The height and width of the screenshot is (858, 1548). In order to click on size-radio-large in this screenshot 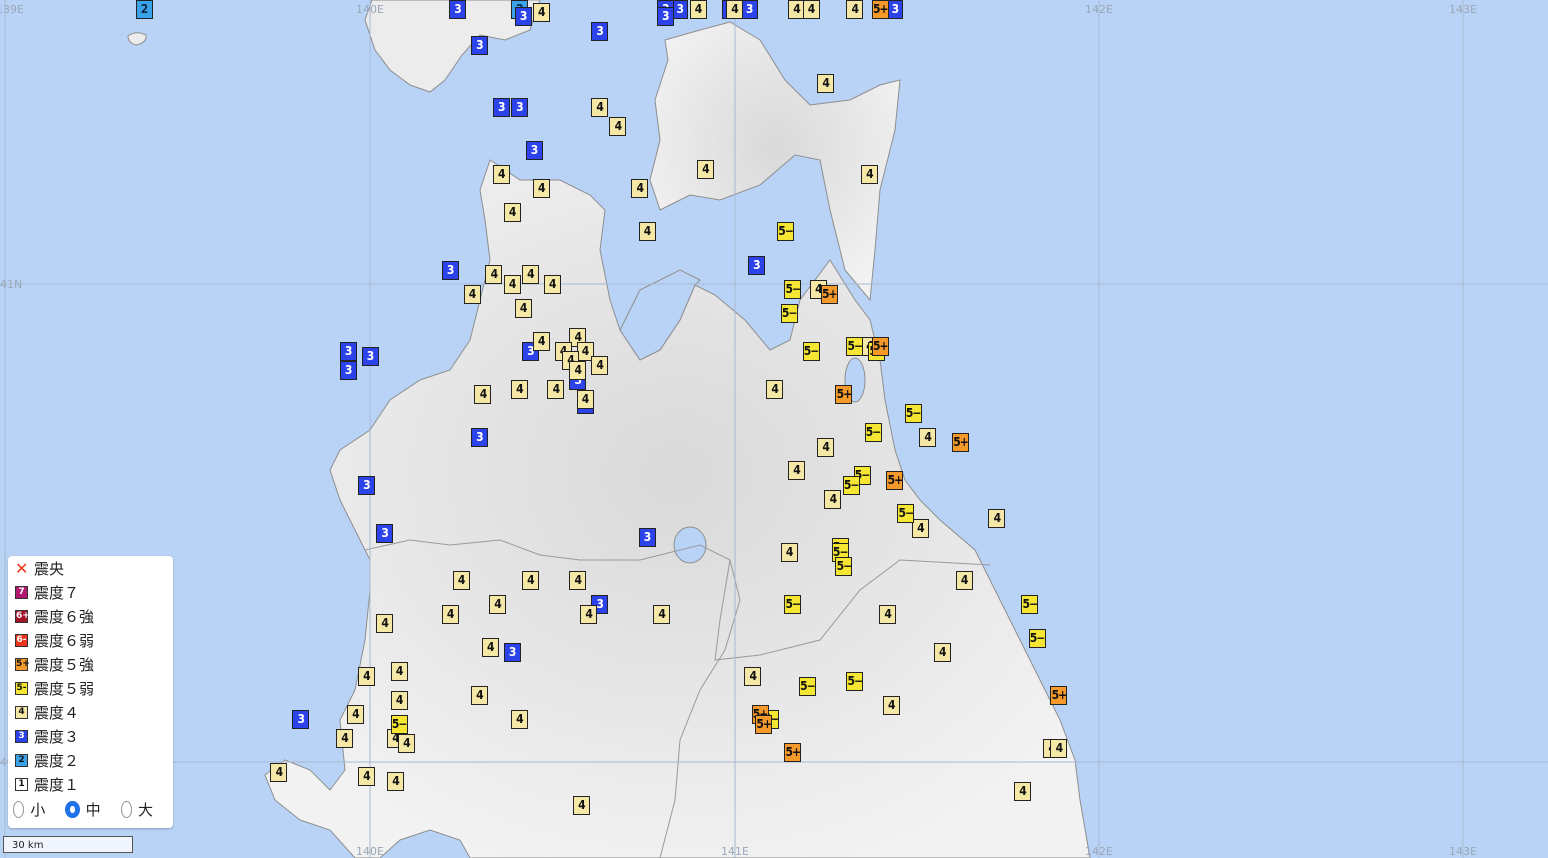, I will do `click(126, 809)`.